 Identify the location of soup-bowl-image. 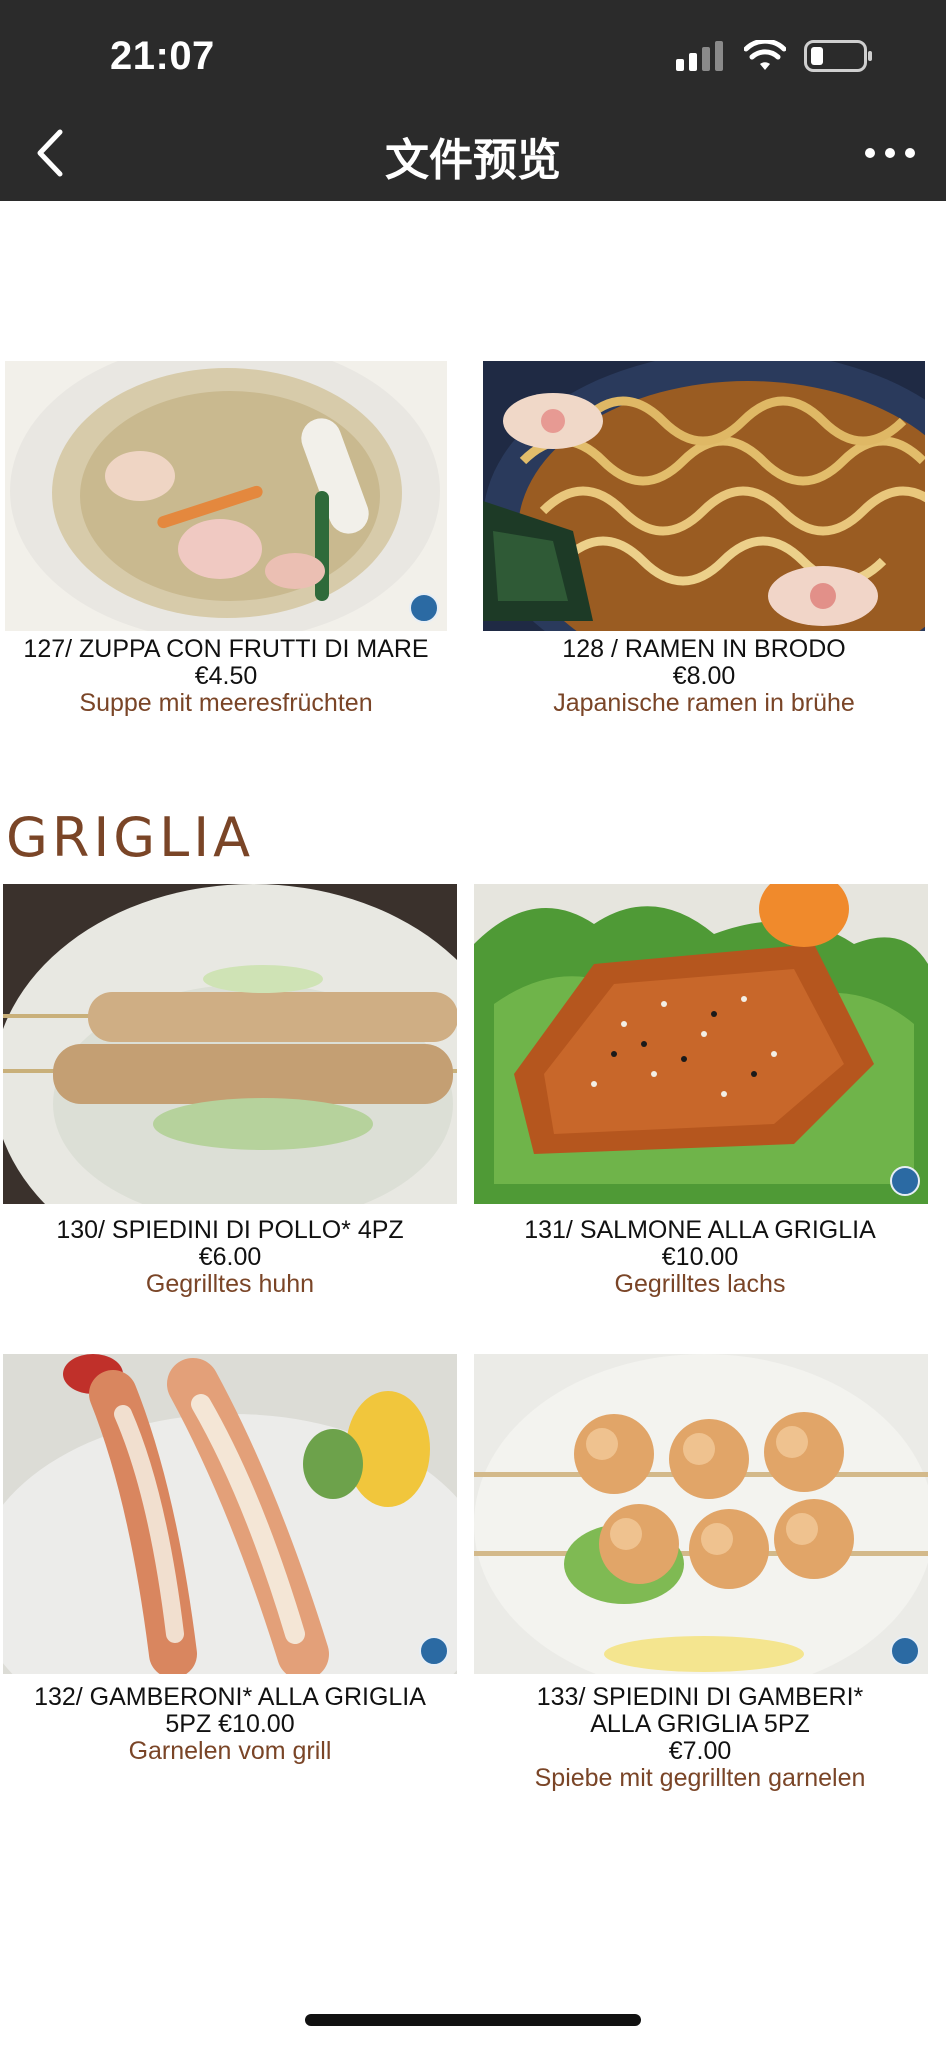
(225, 496).